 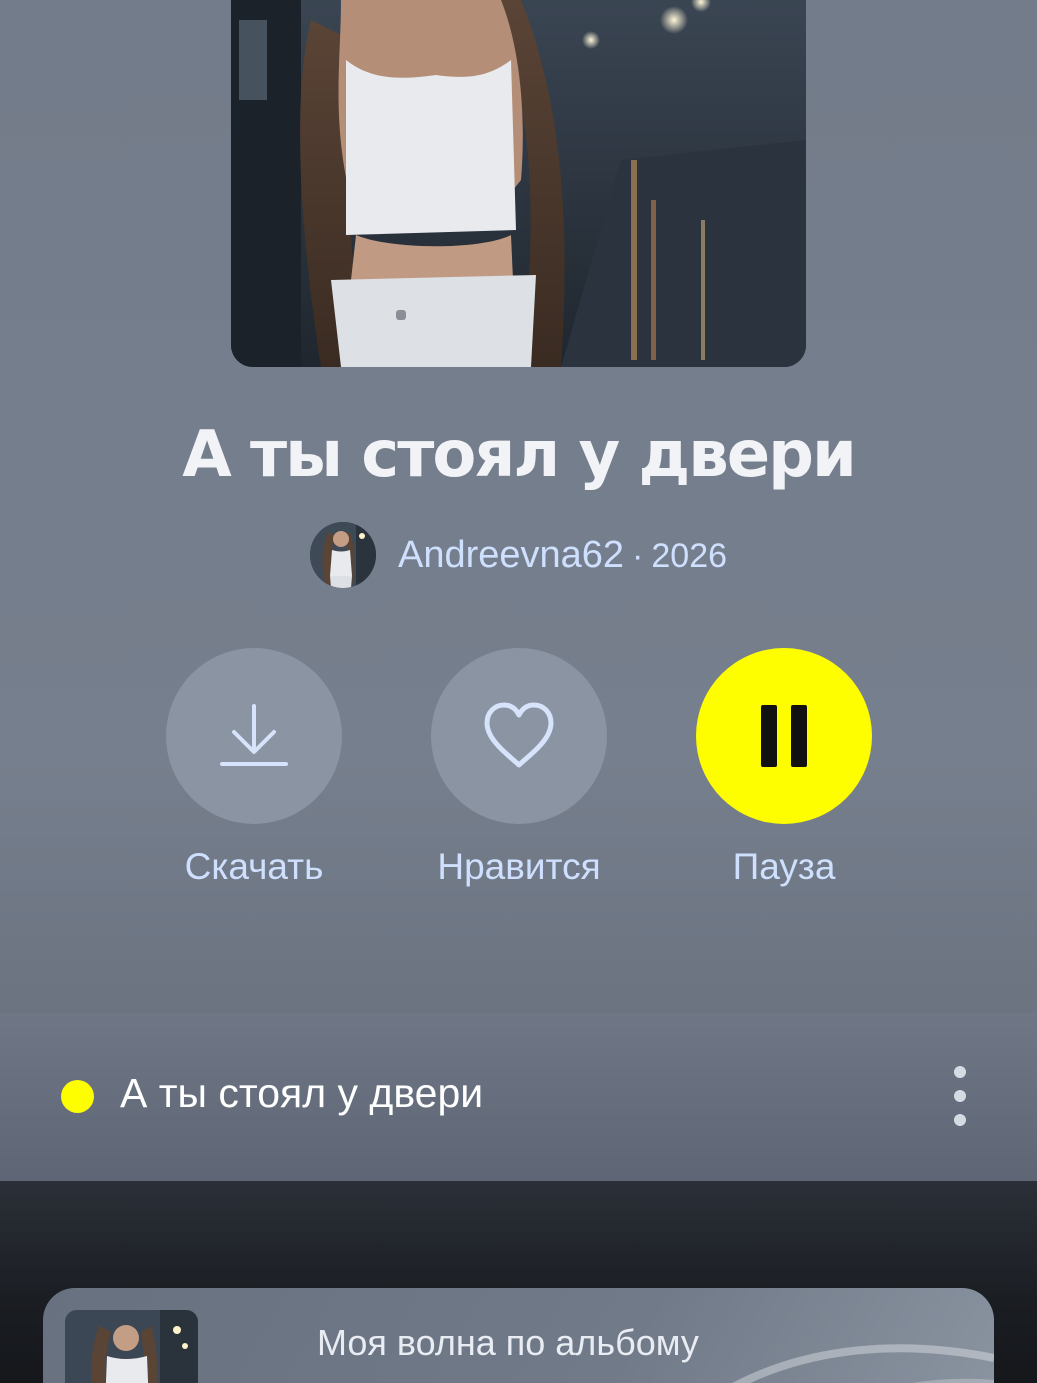 I want to click on track-title: А ты стоял у двери, so click(x=519, y=455).